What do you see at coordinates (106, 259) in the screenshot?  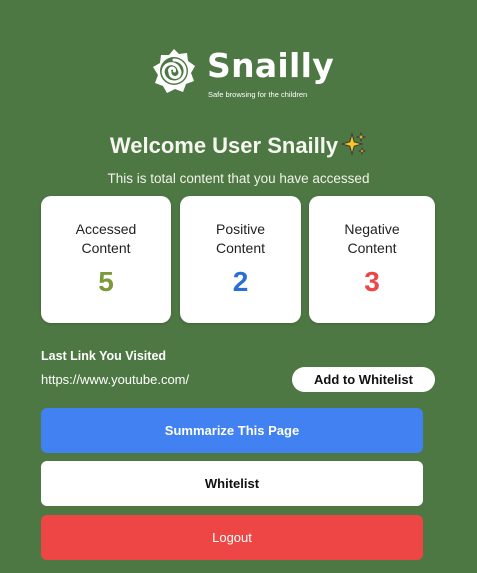 I see `stat-card-accessed: Accessed Content 5` at bounding box center [106, 259].